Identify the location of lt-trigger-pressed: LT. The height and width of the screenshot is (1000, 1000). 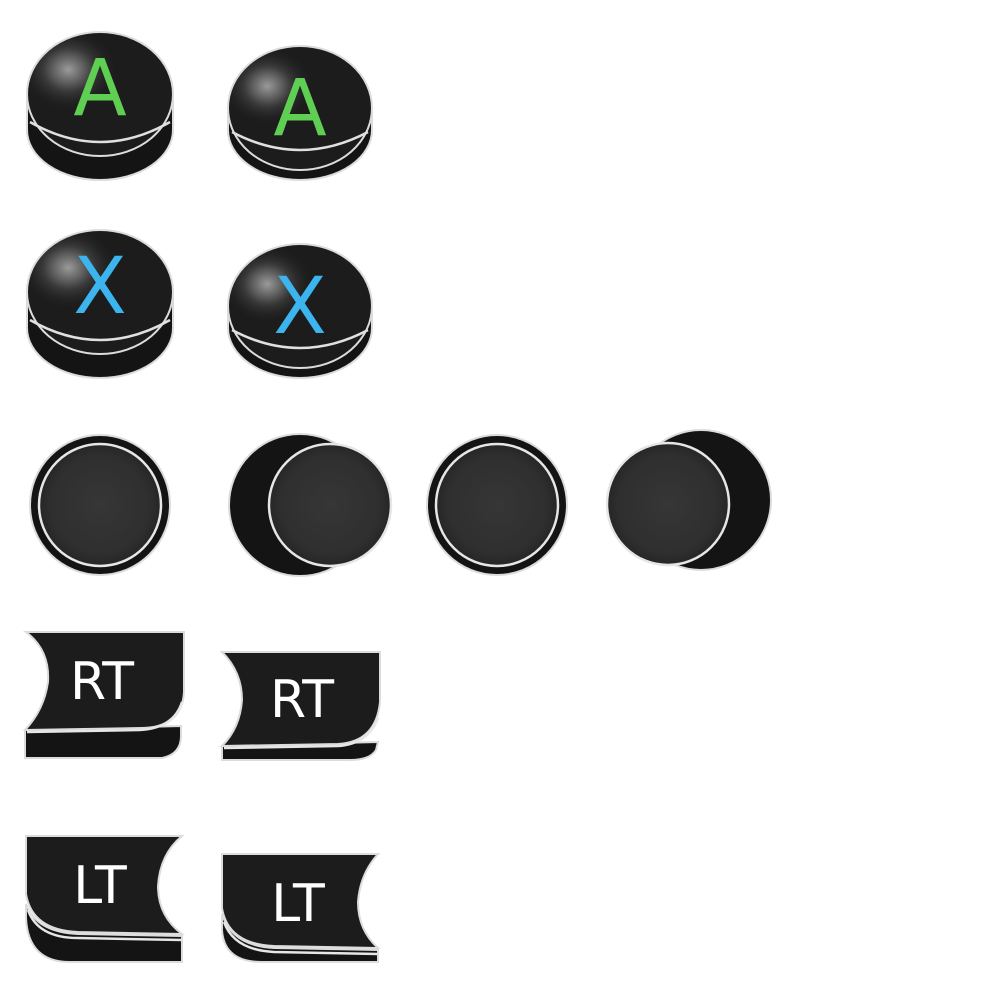
(300, 909).